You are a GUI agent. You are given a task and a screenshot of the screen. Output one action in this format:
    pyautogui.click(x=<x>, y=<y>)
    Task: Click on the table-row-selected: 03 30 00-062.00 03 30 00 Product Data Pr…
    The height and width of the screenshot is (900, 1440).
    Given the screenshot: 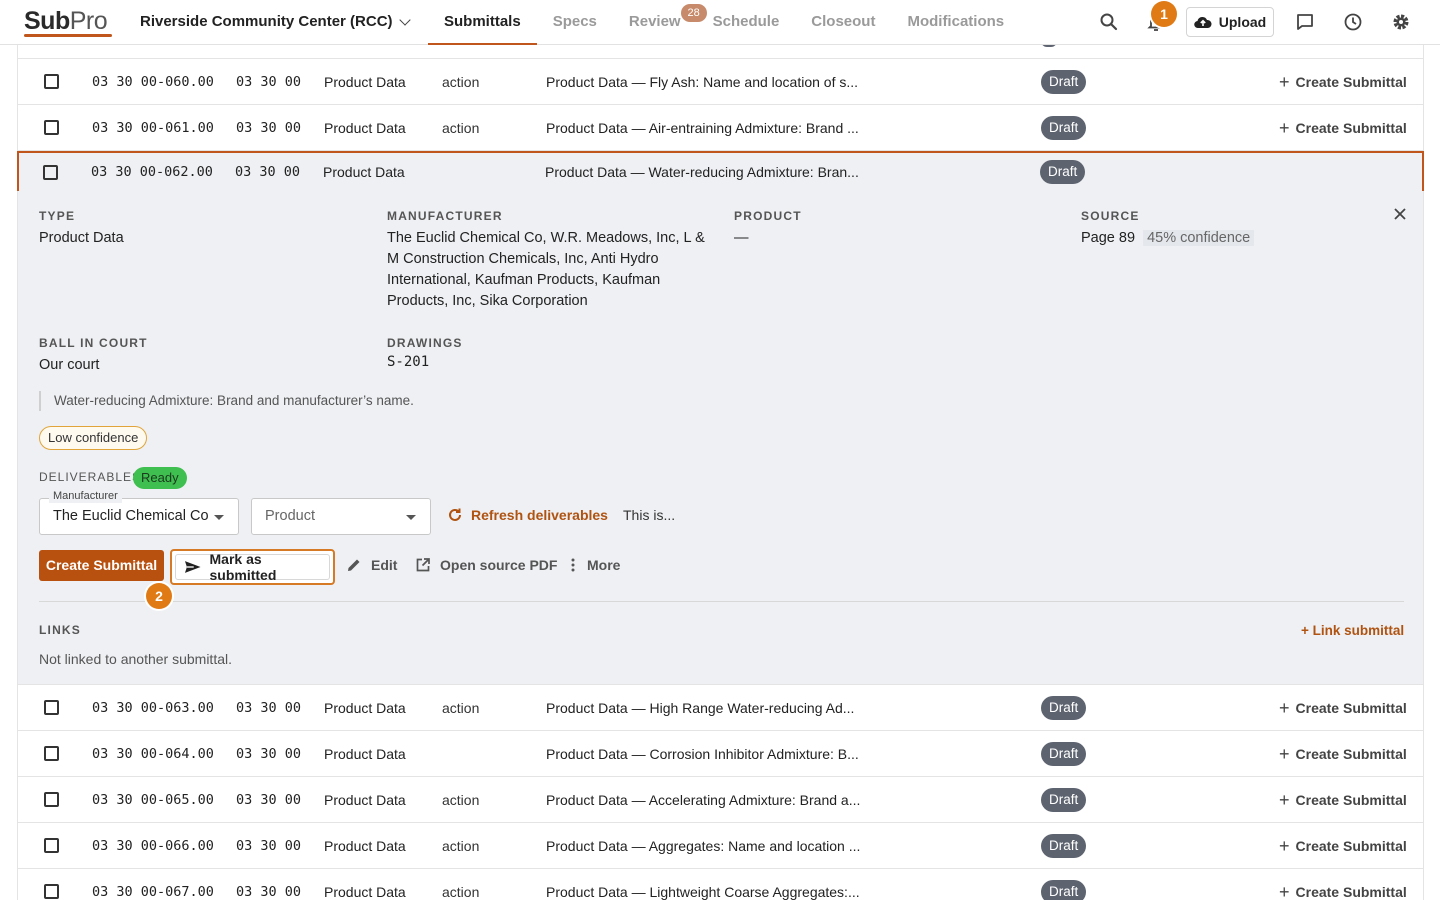 What is the action you would take?
    pyautogui.click(x=720, y=172)
    